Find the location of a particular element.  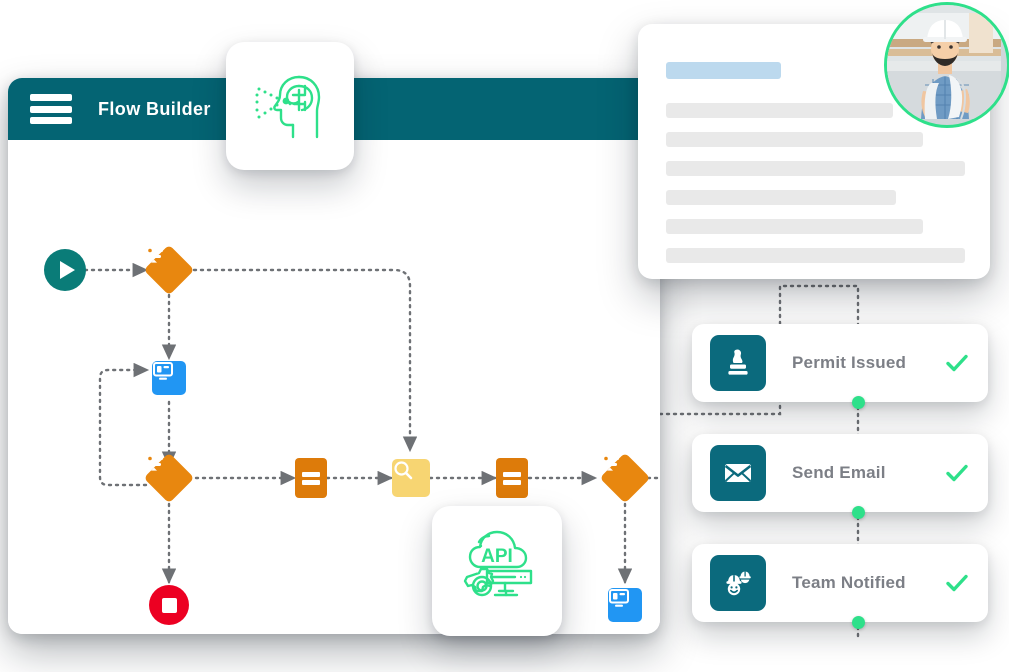

stop-icon is located at coordinates (169, 605).